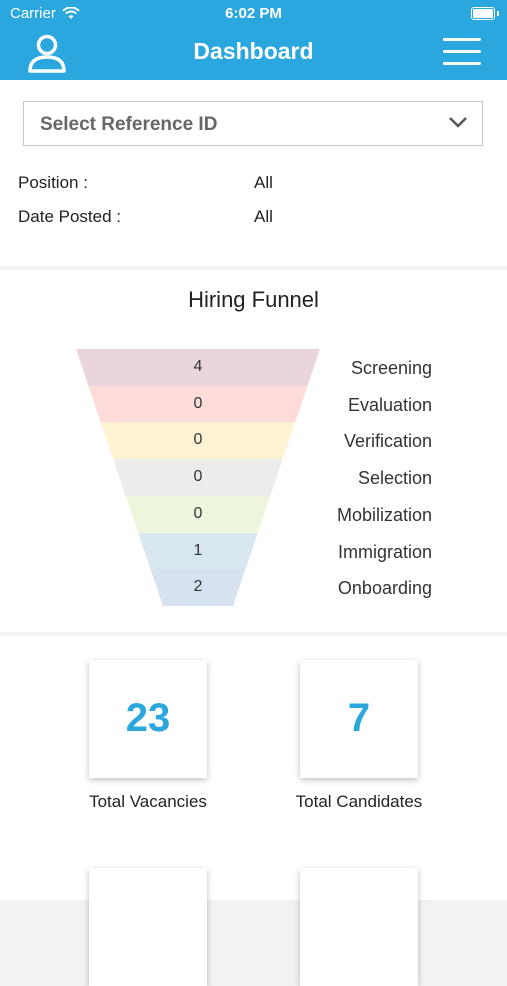 This screenshot has height=986, width=507. Describe the element at coordinates (253, 404) in the screenshot. I see `funnel-stage-evaluation: 0 Evaluation` at that location.